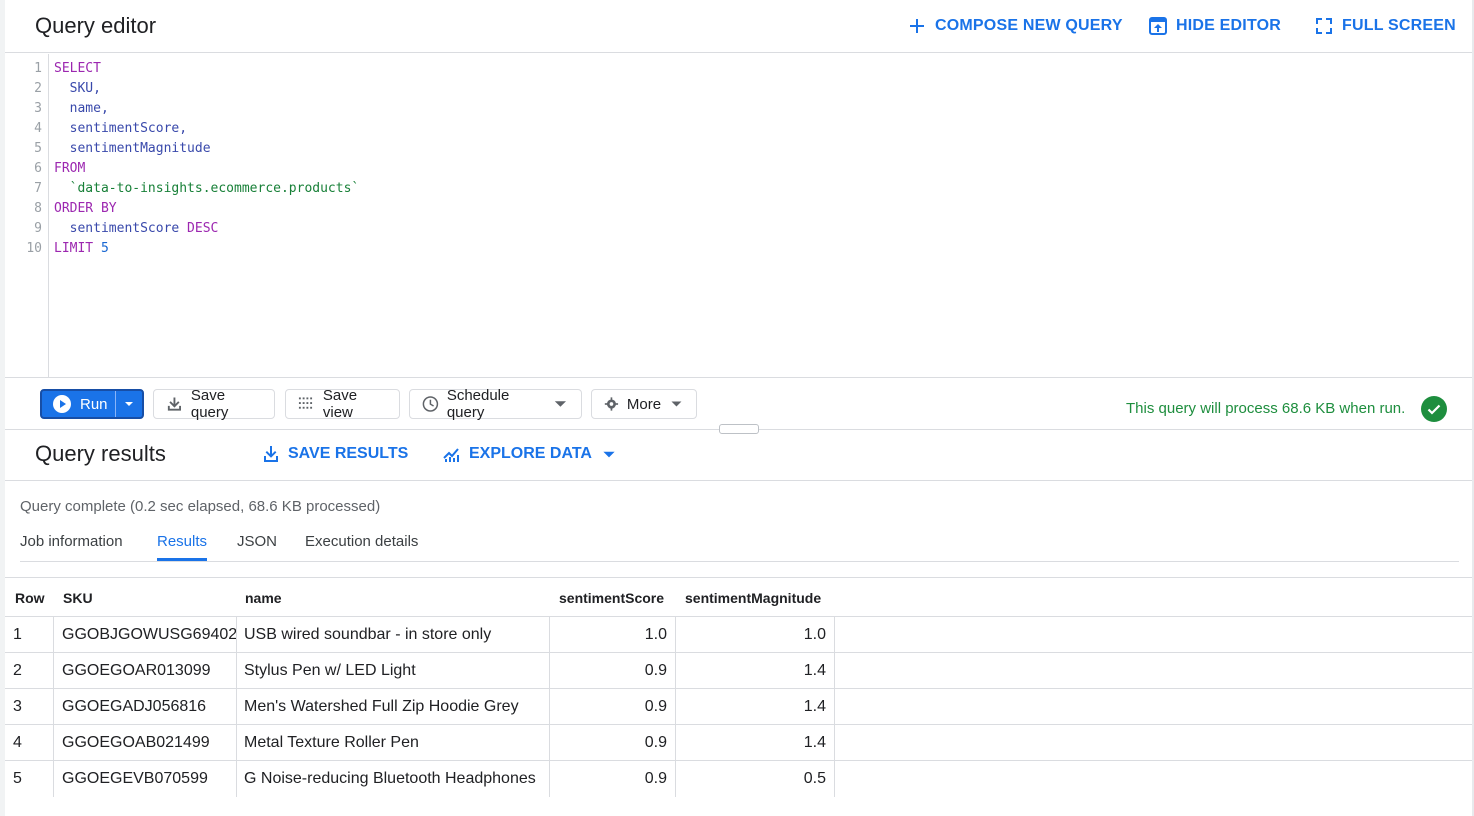  I want to click on more-button: More, so click(644, 404).